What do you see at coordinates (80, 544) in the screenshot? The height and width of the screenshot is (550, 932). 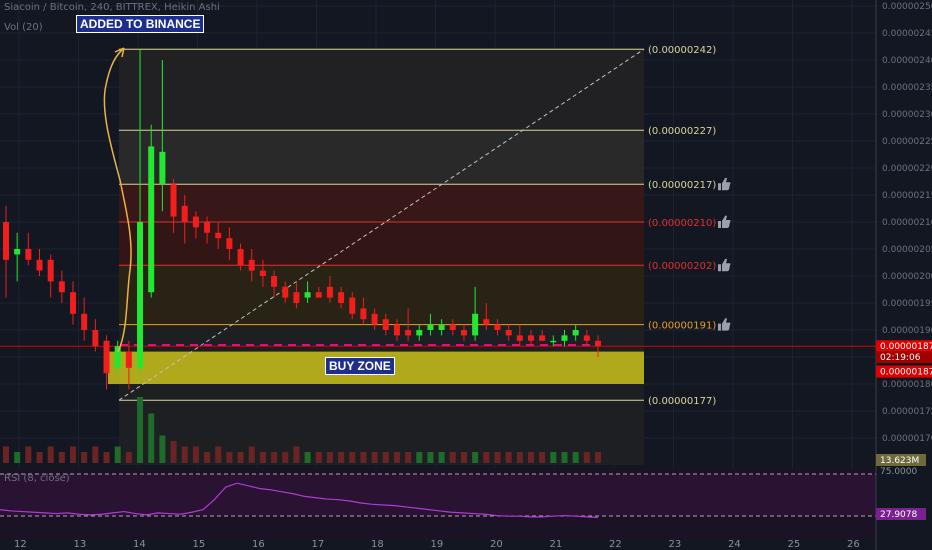 I see `time-tick-label: 13` at bounding box center [80, 544].